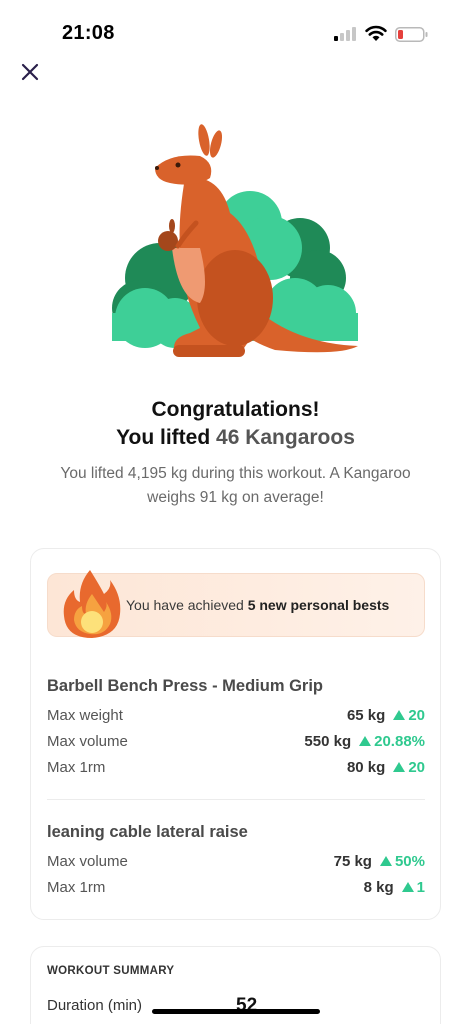 The image size is (471, 1024). I want to click on record-value: 550 kg 20.88%, so click(364, 741).